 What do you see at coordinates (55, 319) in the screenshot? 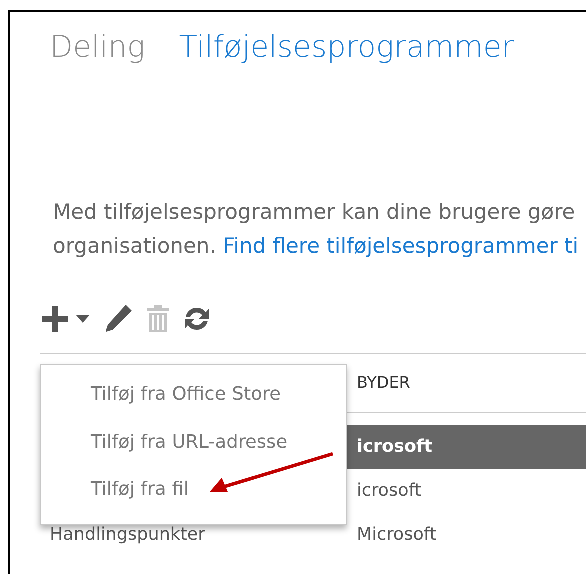
I see `add-icon` at bounding box center [55, 319].